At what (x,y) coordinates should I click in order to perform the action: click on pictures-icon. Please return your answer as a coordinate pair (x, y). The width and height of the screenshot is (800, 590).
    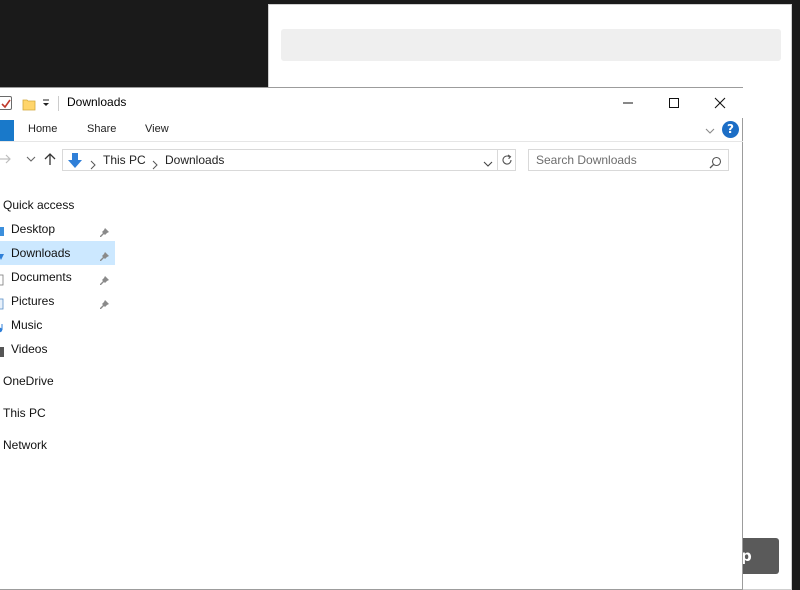
    Looking at the image, I should click on (2, 302).